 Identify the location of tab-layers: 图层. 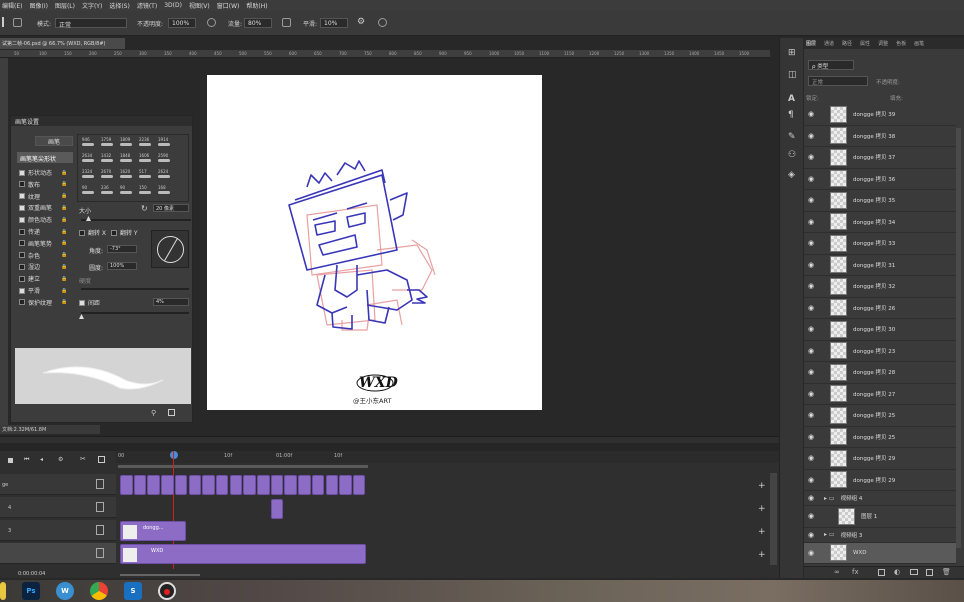
(810, 43).